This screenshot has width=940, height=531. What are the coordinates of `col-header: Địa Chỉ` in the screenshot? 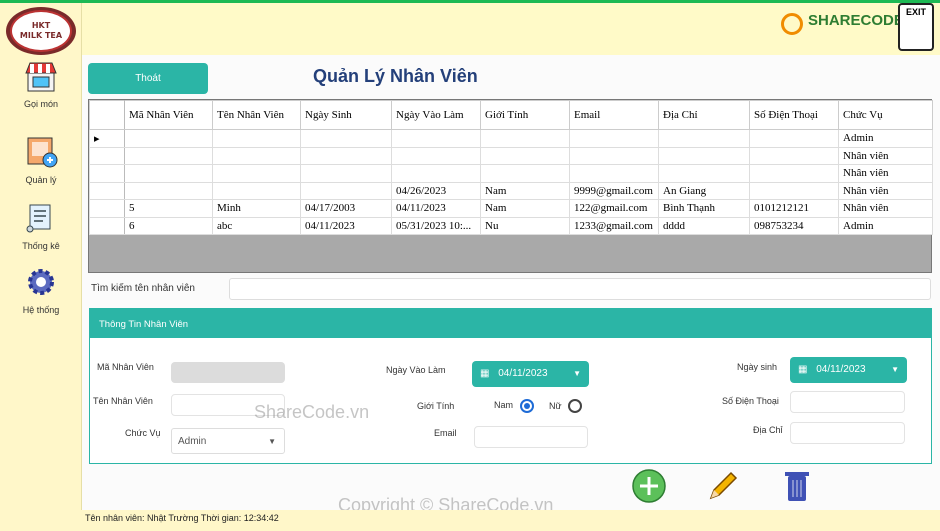 It's located at (704, 115).